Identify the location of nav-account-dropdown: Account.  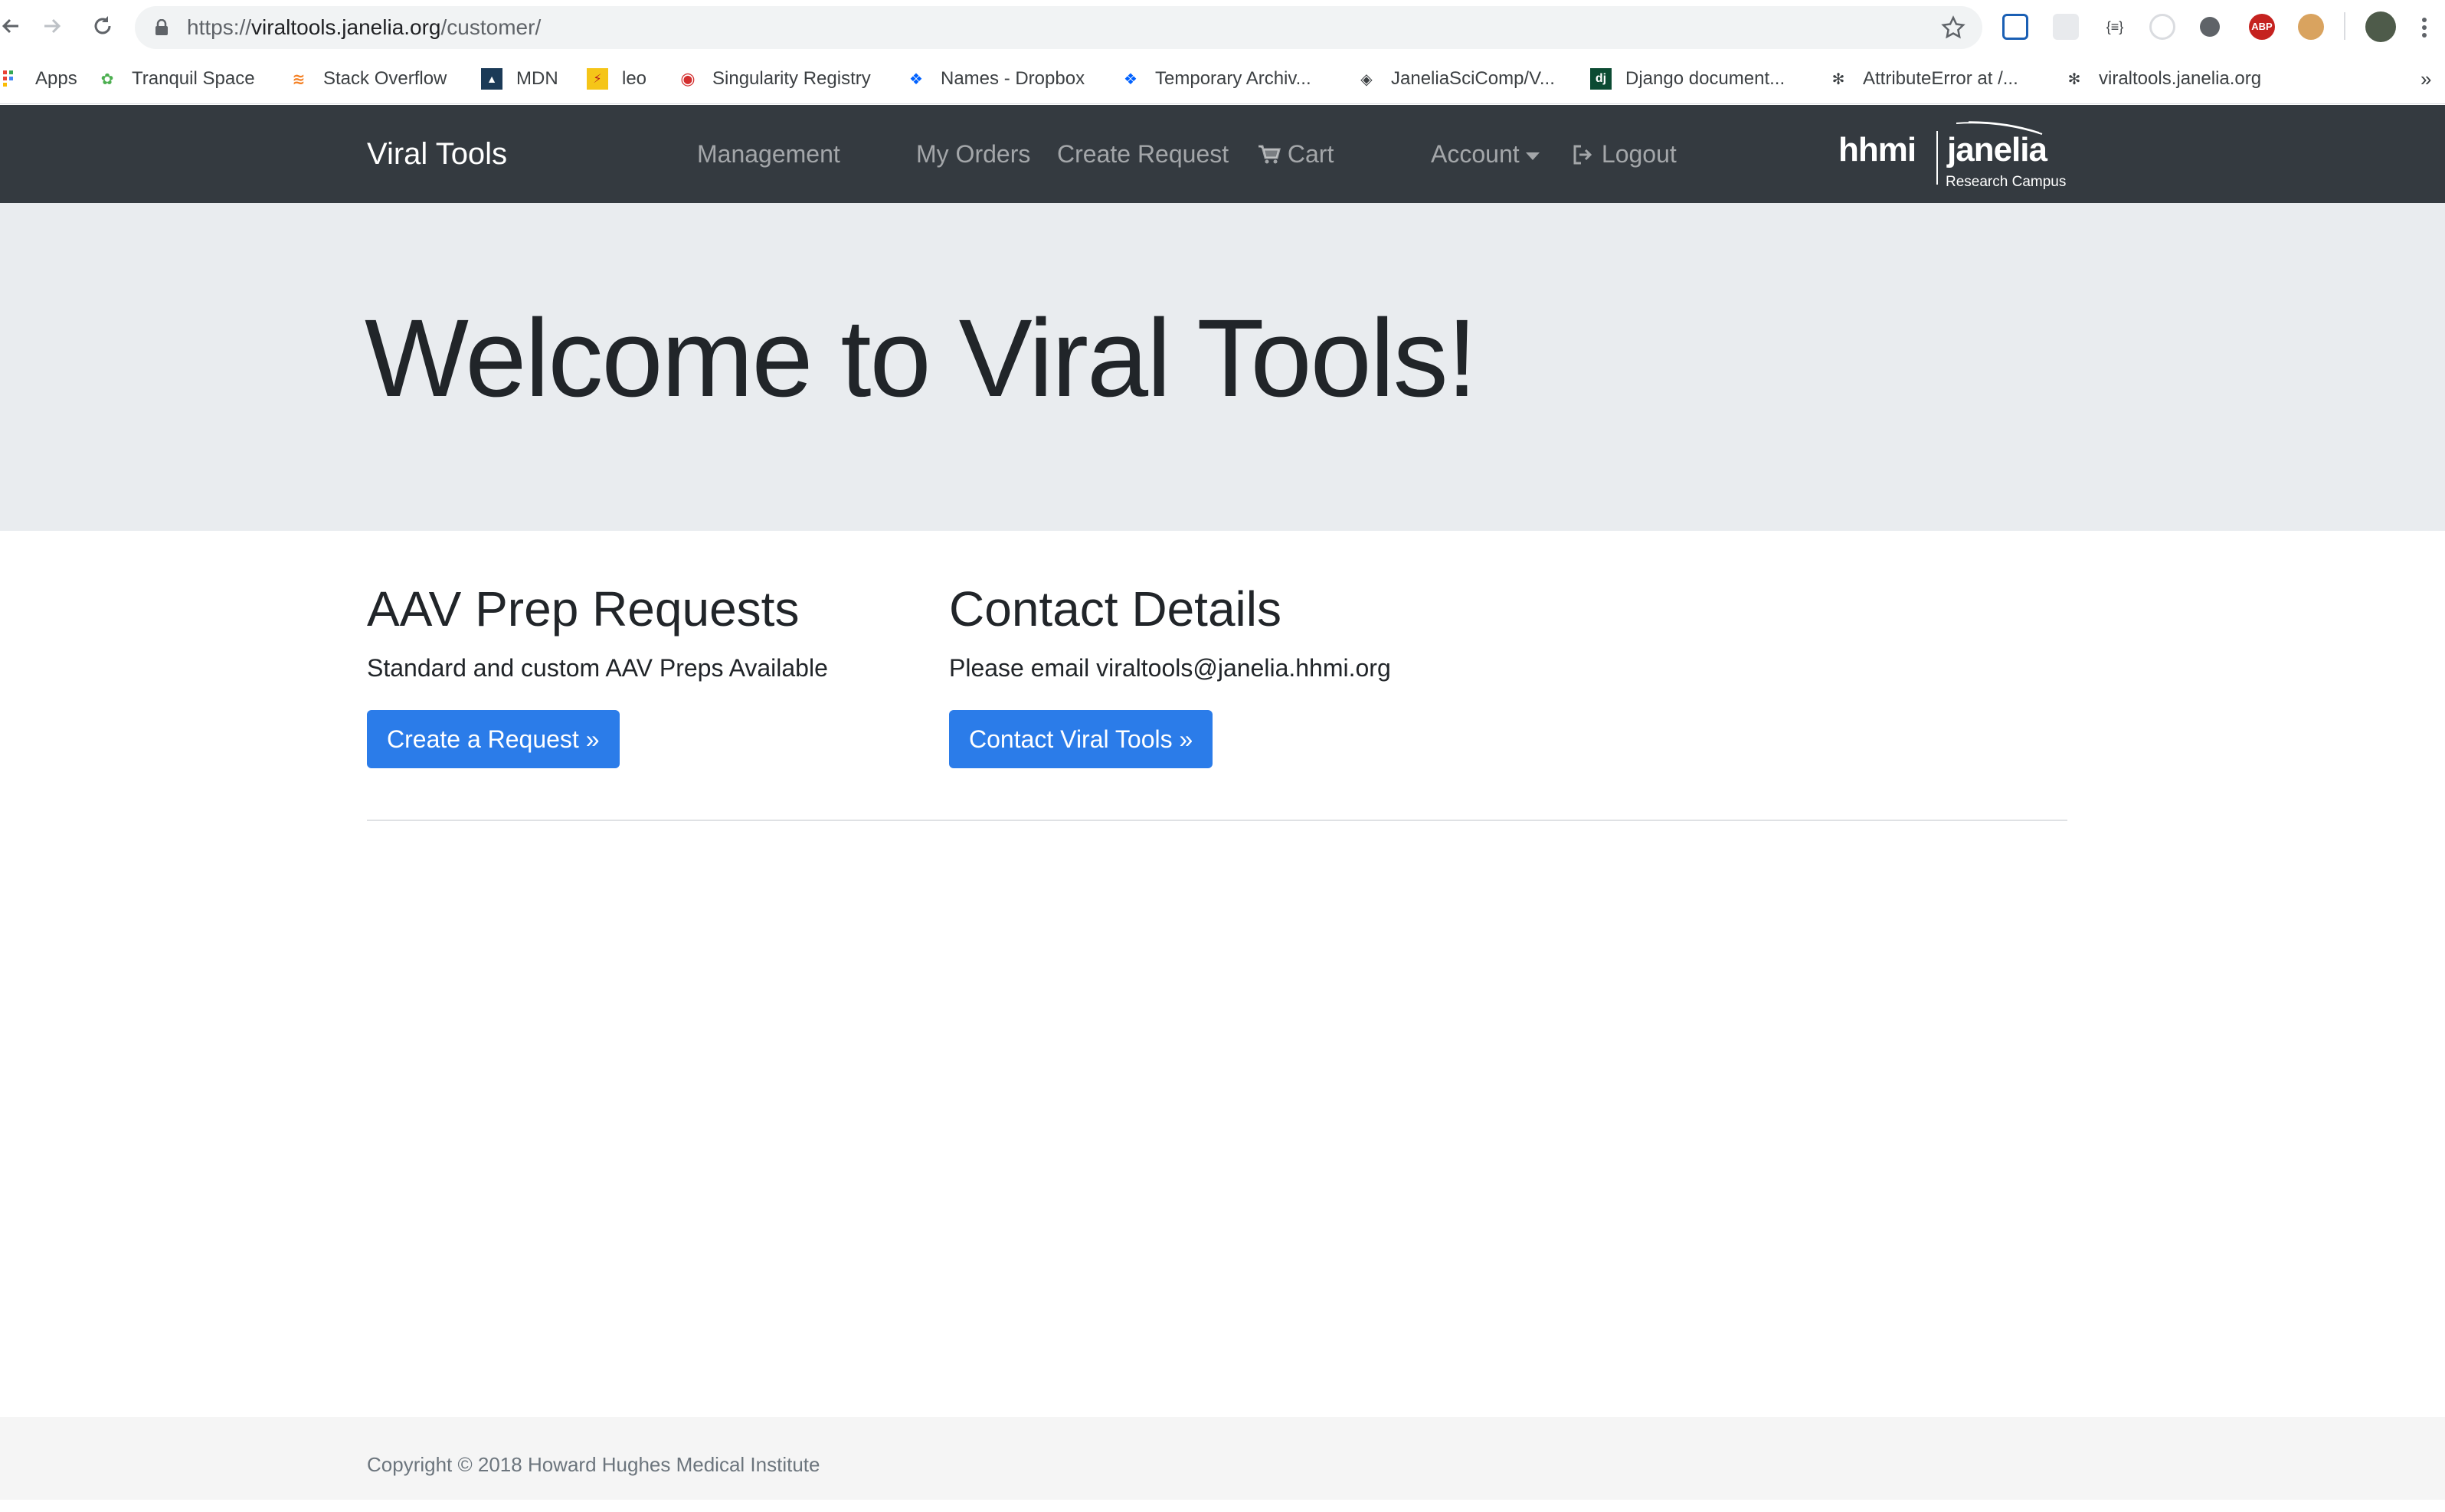
(1485, 154).